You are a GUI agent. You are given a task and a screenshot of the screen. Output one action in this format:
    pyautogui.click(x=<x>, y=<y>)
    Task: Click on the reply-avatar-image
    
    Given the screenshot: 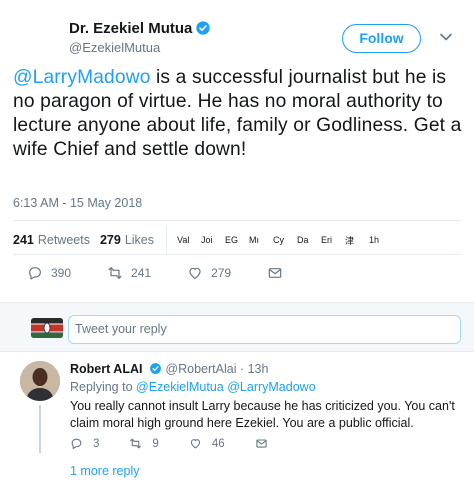 What is the action you would take?
    pyautogui.click(x=40, y=381)
    